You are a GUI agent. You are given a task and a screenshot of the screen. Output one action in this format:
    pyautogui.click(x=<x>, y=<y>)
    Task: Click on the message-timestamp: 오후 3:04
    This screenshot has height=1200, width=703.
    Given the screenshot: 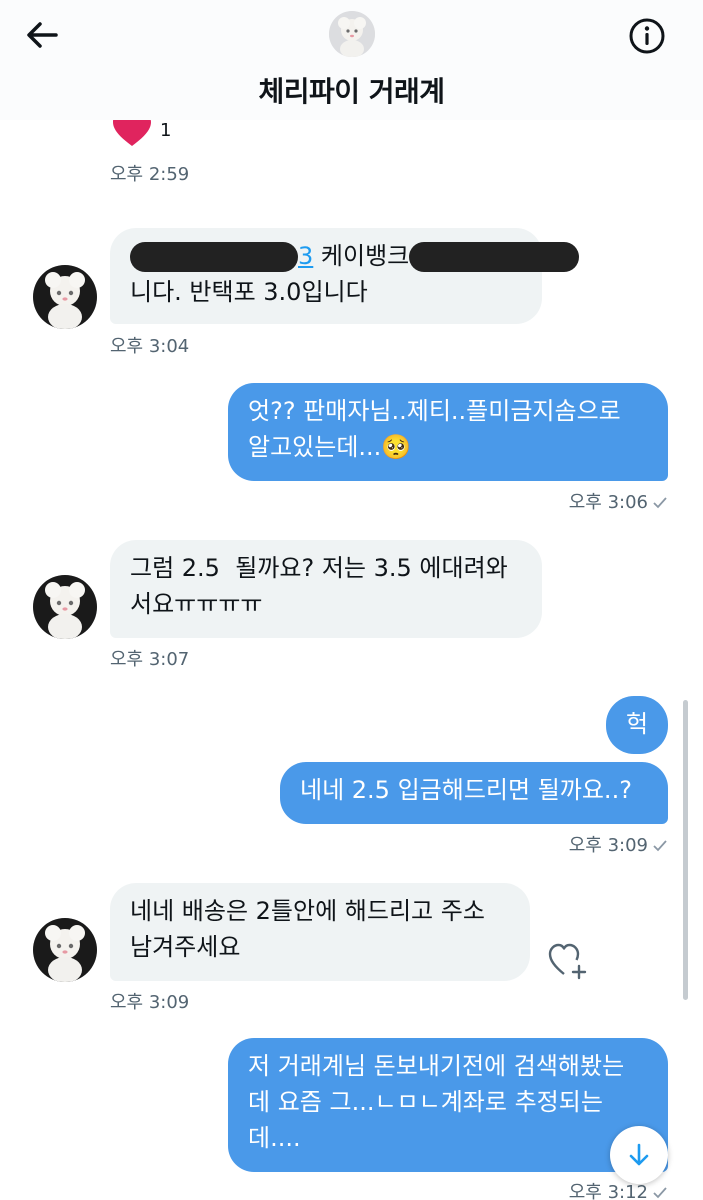 What is the action you would take?
    pyautogui.click(x=150, y=346)
    